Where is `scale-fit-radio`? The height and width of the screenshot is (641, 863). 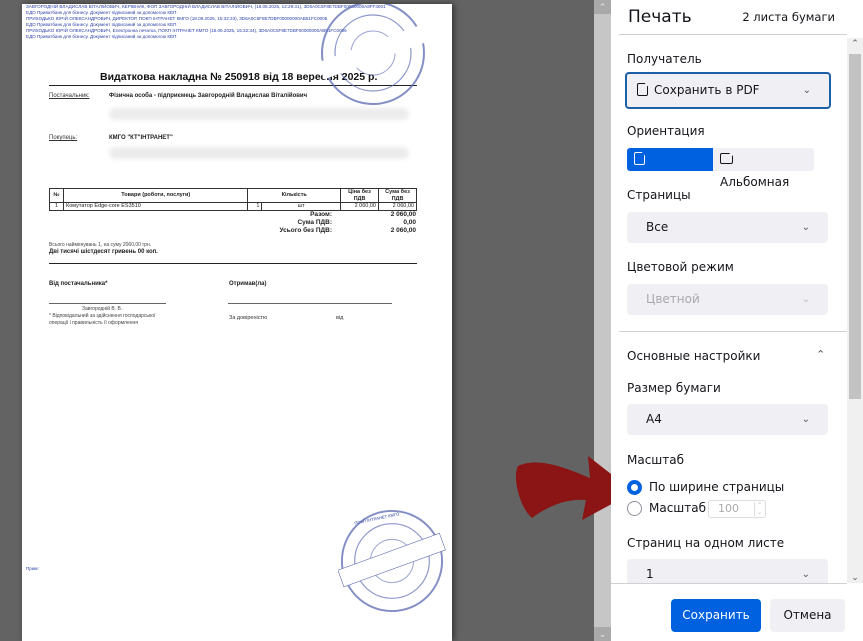
scale-fit-radio is located at coordinates (634, 487).